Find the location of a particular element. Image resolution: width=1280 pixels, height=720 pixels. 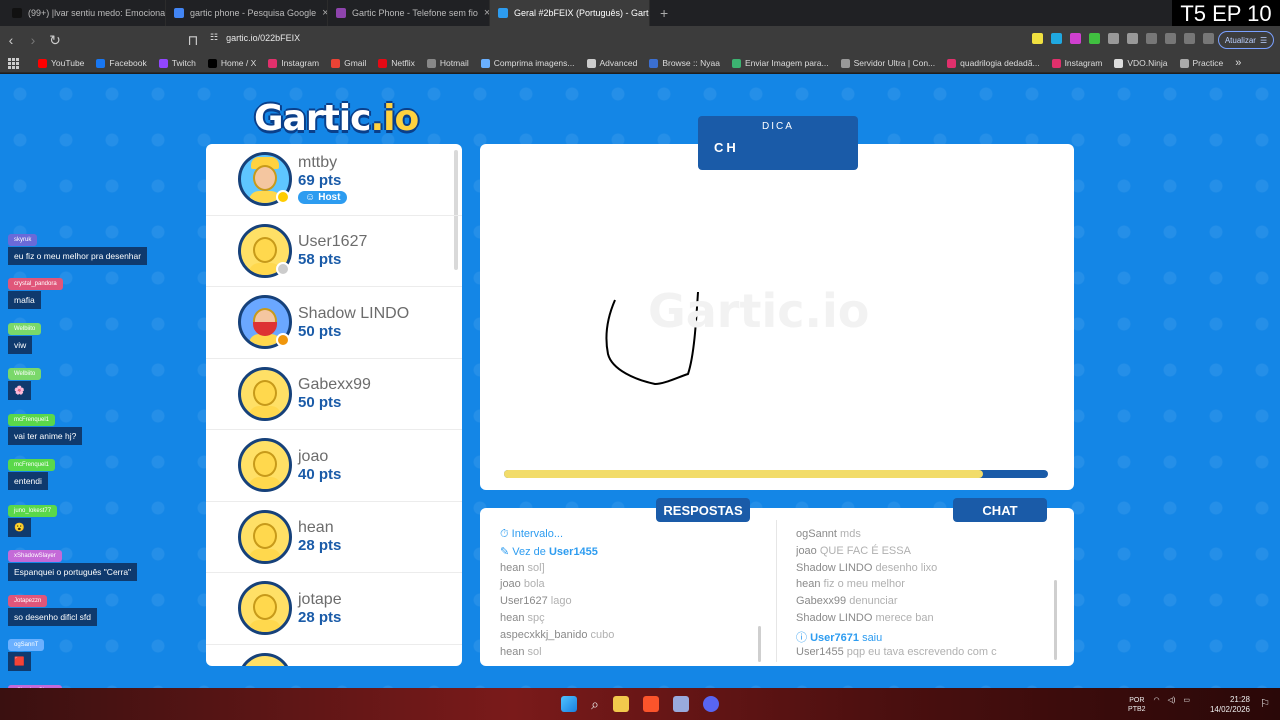

windows-start-icon is located at coordinates (569, 704).